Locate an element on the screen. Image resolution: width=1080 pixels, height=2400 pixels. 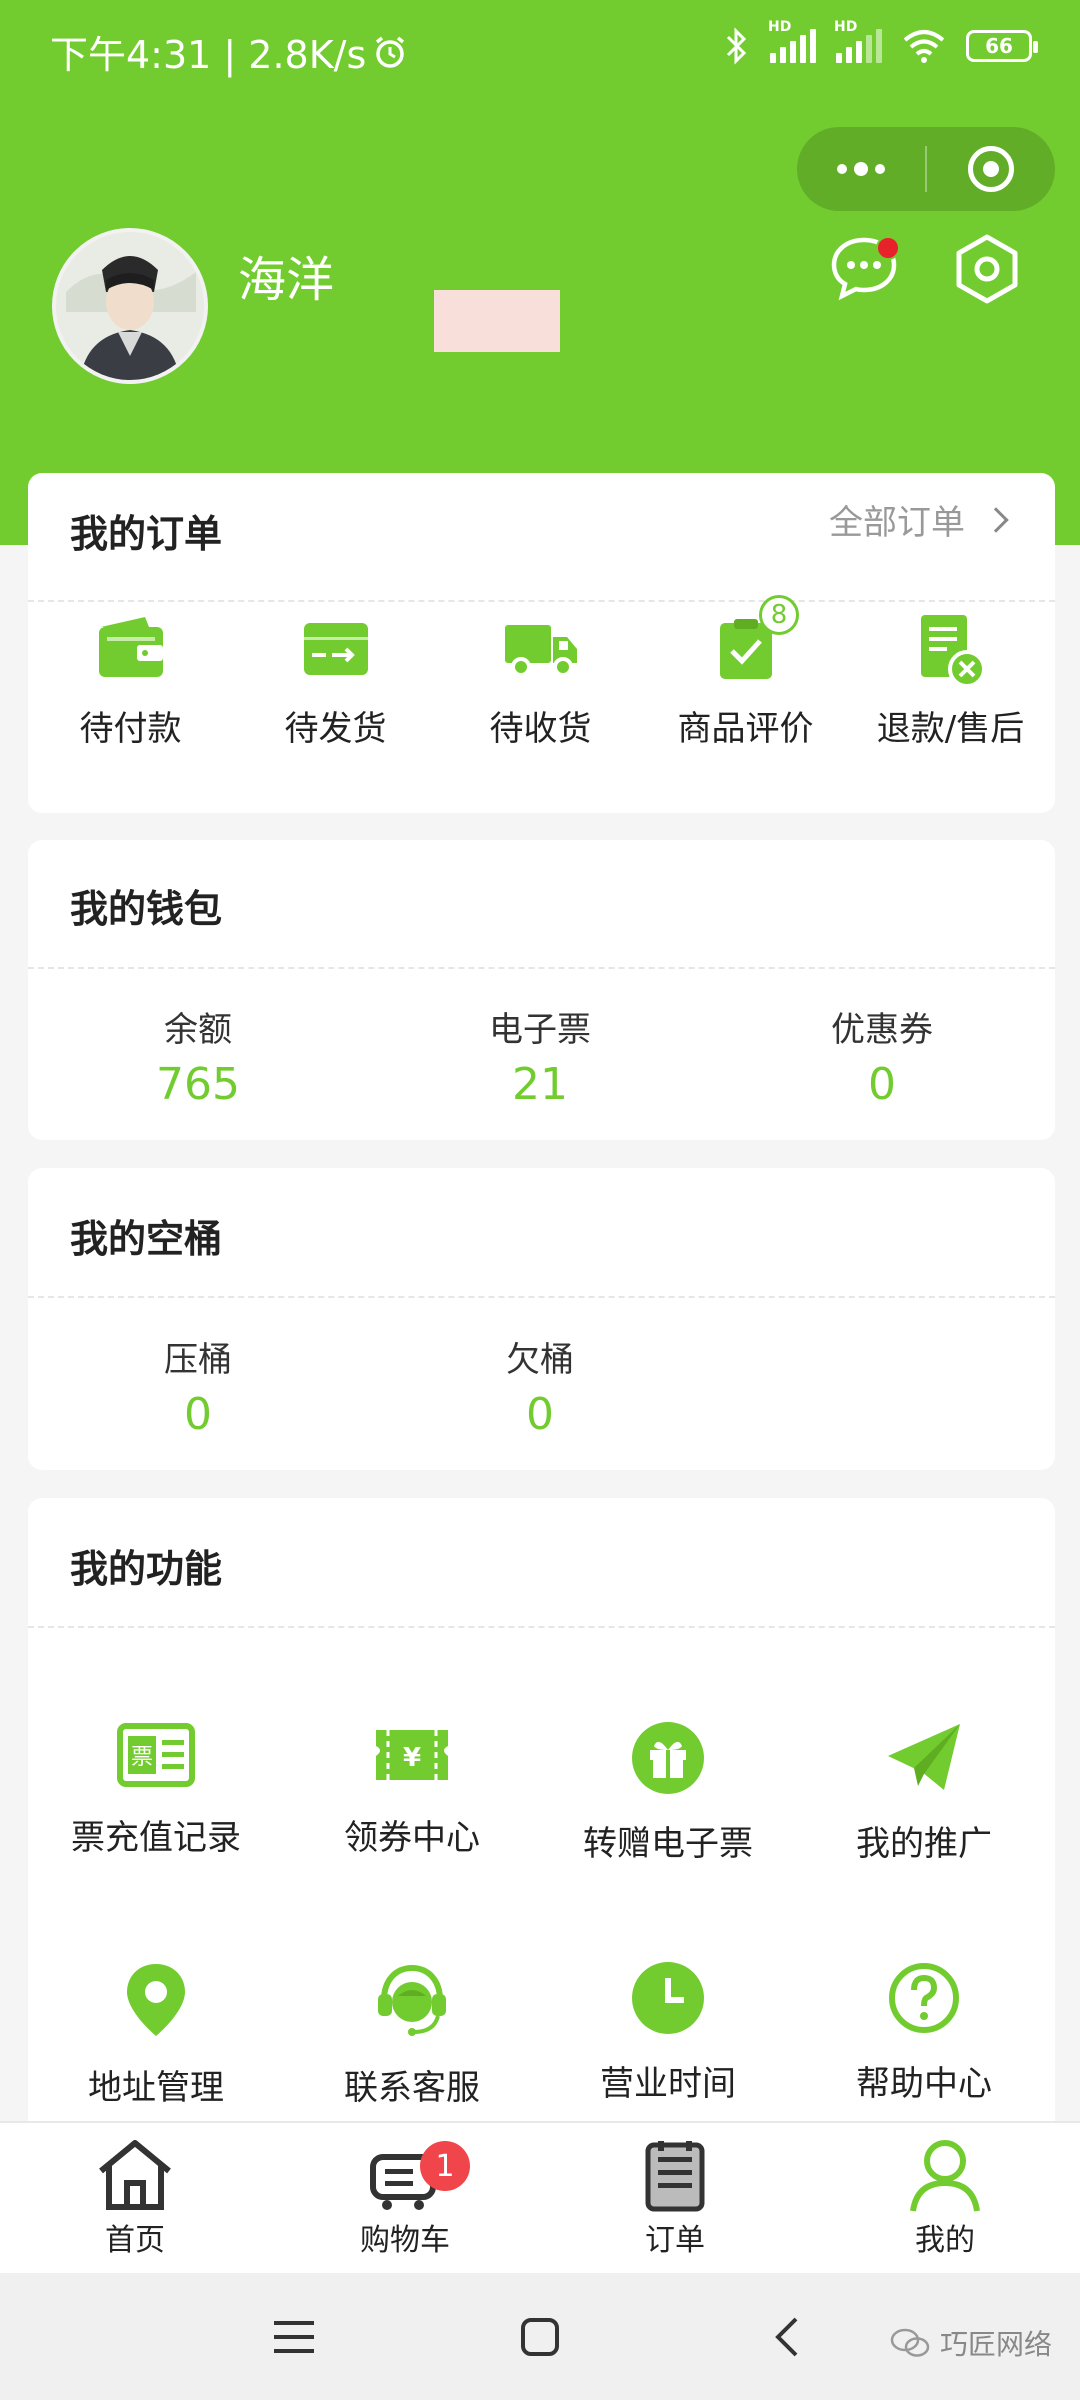
tab-home: 首页 is located at coordinates (135, 2198).